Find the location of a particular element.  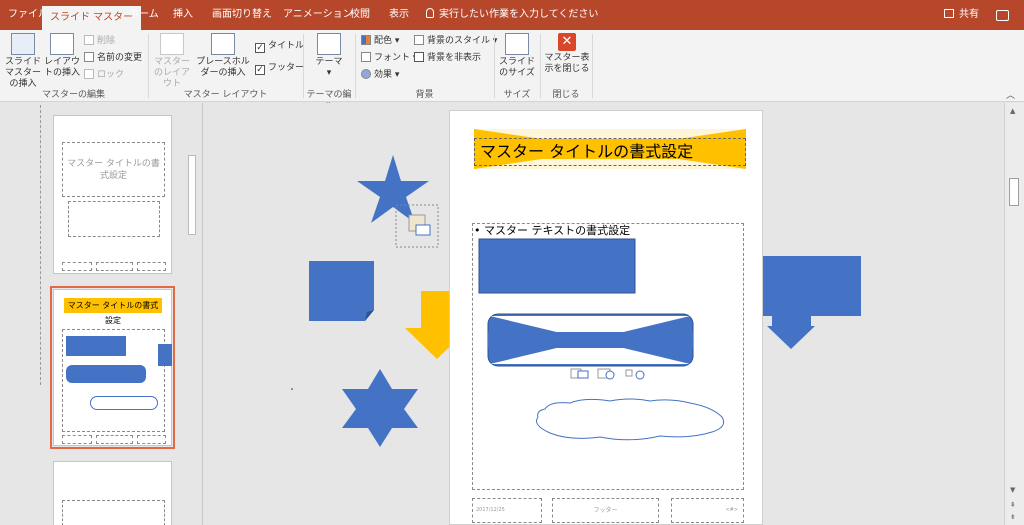

colors-label: 配色 is located at coordinates (383, 41).